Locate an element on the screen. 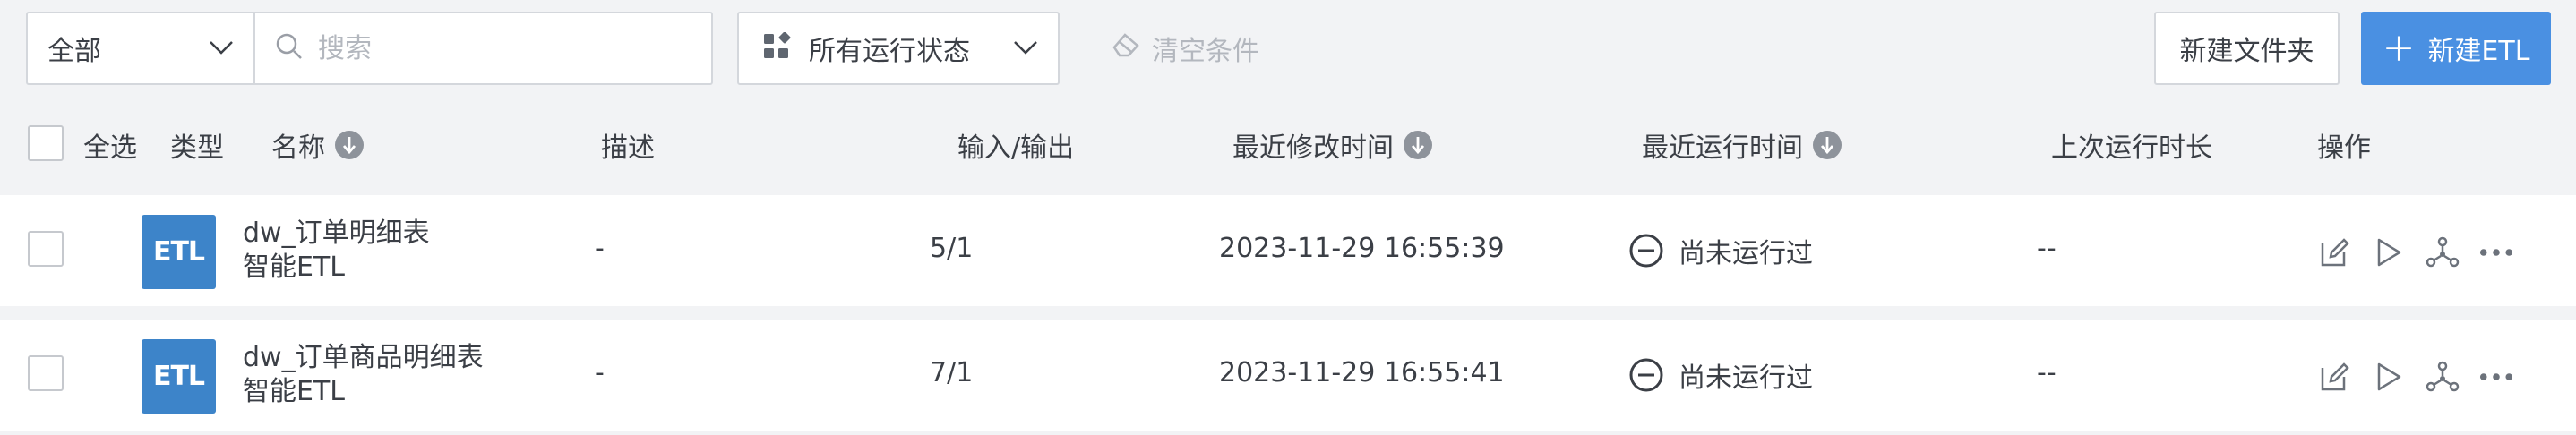 The image size is (2576, 435). column-modified-label: 最近修改时间 is located at coordinates (1313, 148).